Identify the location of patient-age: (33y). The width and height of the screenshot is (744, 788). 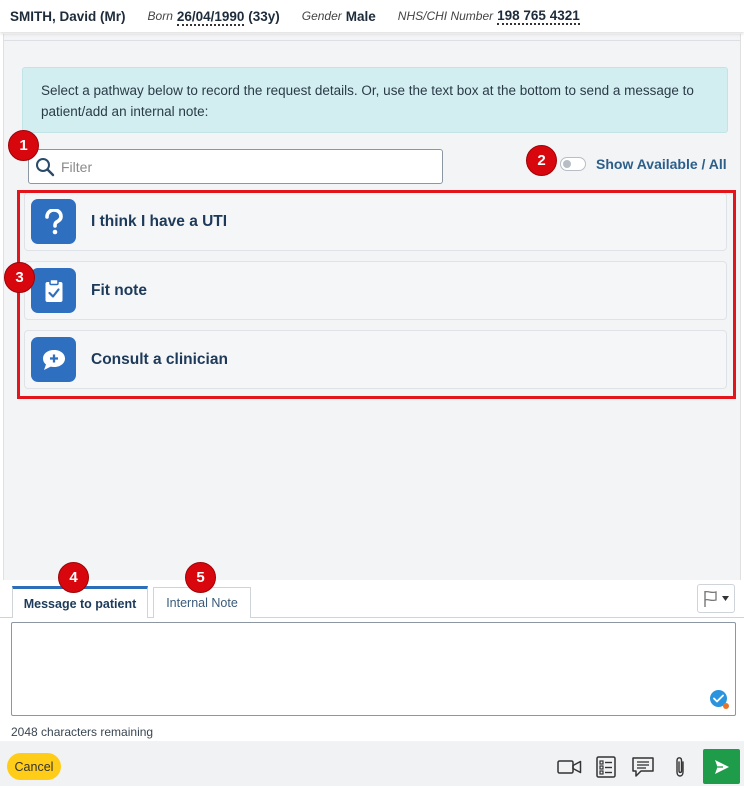
(264, 16).